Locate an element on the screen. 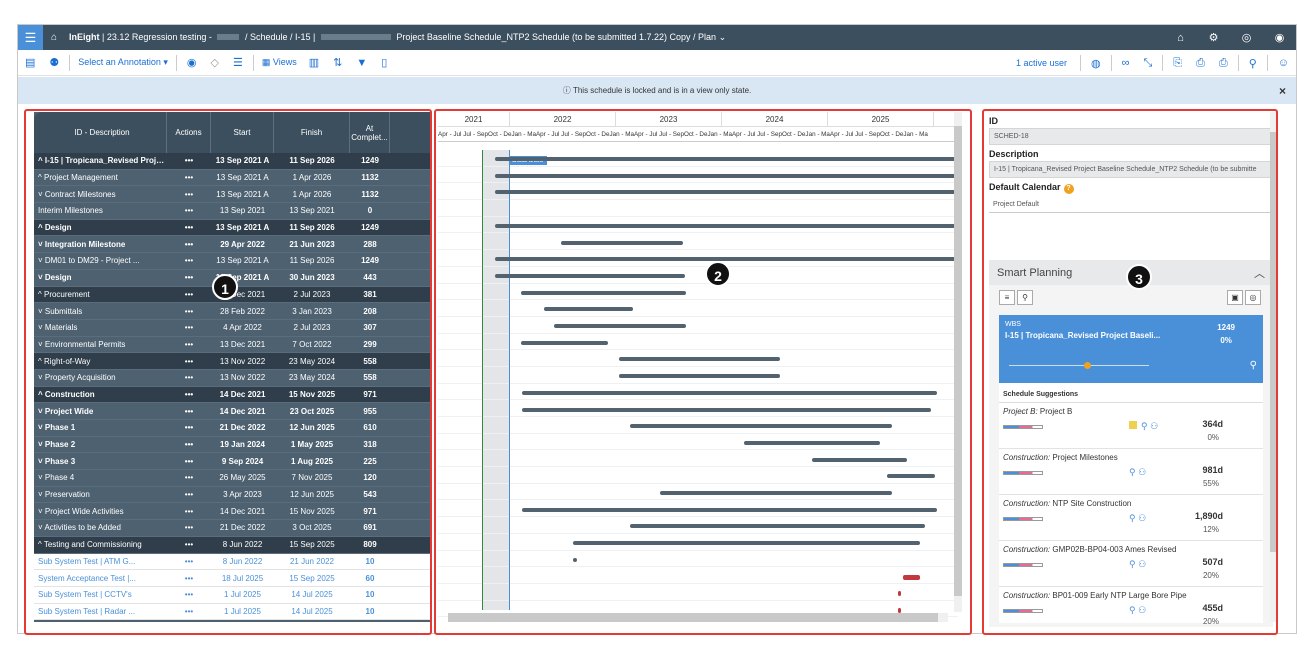 This screenshot has height=647, width=1314. gear-icon: ⚙ is located at coordinates (1213, 37).